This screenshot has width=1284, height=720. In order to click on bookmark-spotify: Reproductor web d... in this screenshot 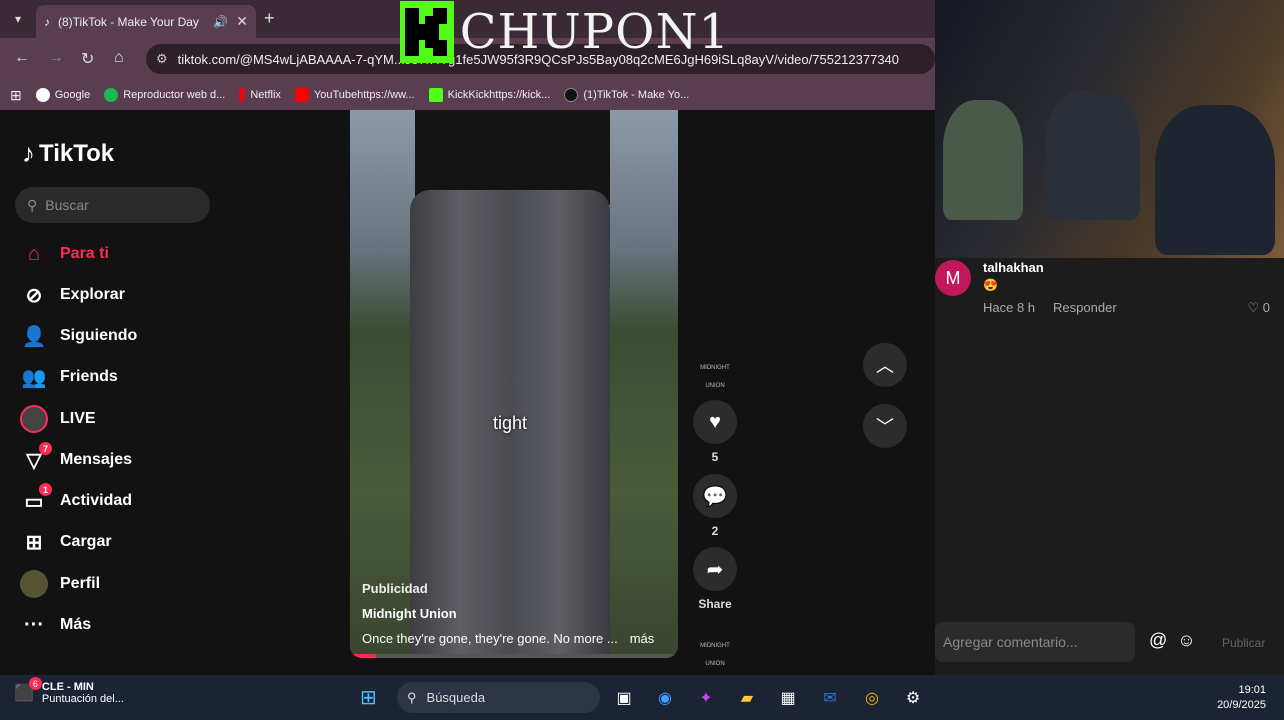, I will do `click(164, 95)`.